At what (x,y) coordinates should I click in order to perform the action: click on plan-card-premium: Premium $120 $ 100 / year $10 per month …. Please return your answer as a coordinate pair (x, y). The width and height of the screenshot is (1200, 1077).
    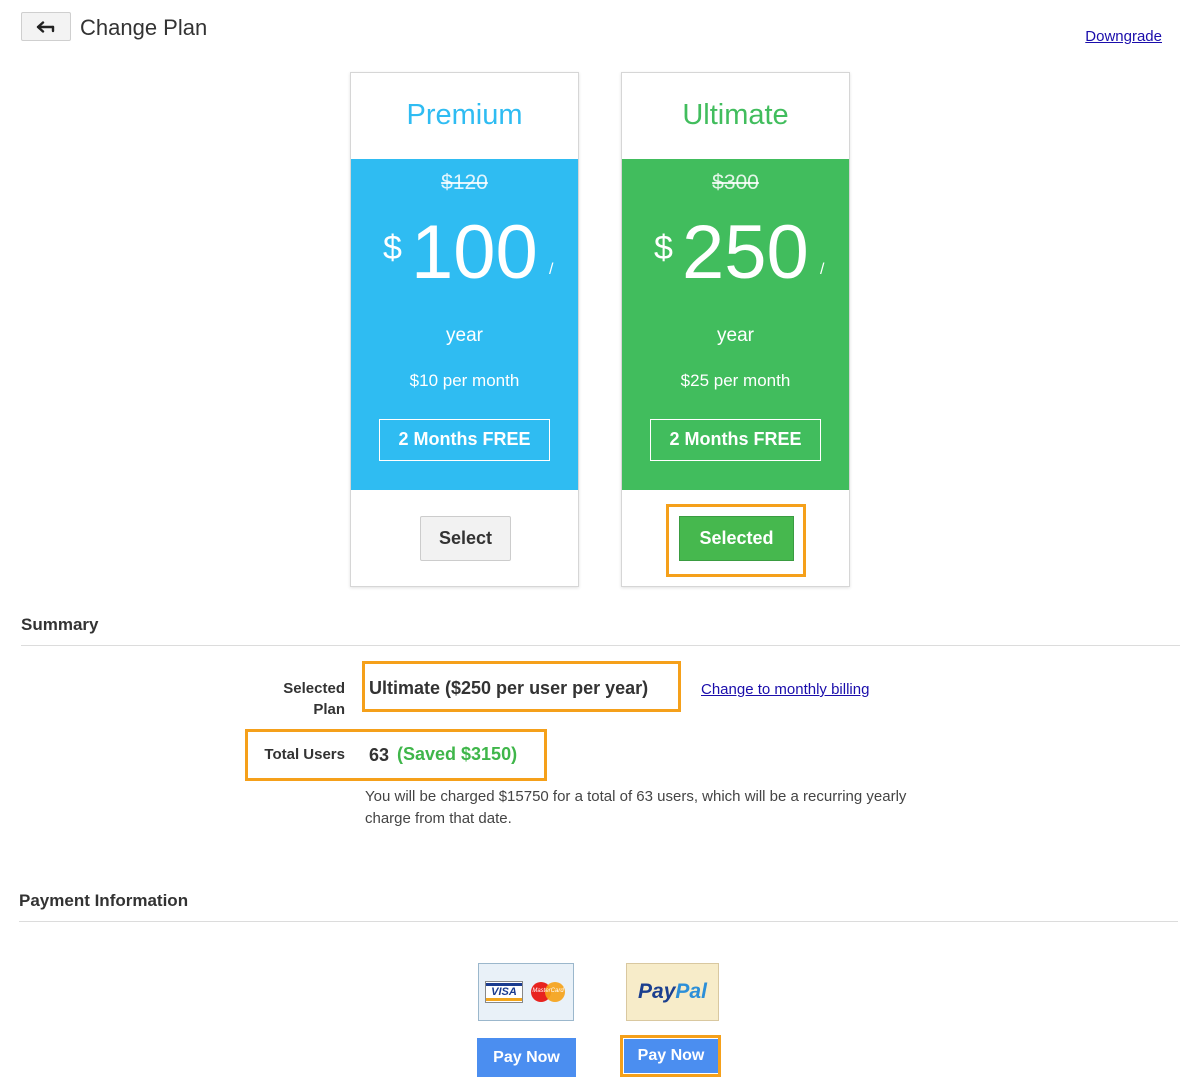
    Looking at the image, I should click on (464, 329).